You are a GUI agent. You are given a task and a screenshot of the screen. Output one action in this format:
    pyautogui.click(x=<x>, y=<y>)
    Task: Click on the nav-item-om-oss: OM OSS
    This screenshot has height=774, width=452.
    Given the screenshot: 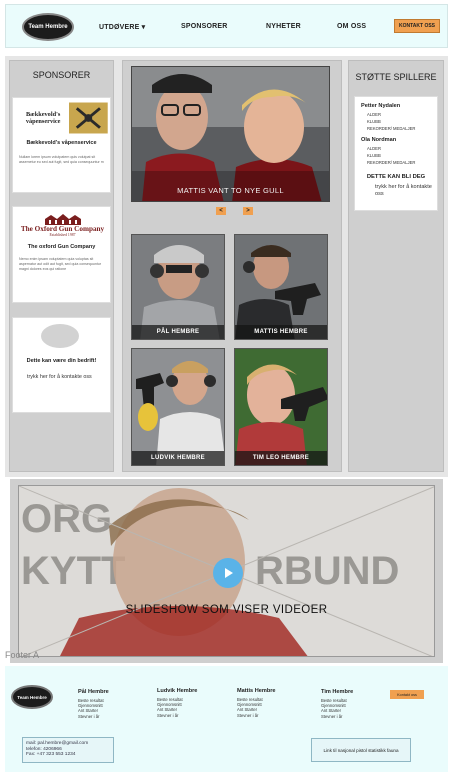 What is the action you would take?
    pyautogui.click(x=351, y=26)
    